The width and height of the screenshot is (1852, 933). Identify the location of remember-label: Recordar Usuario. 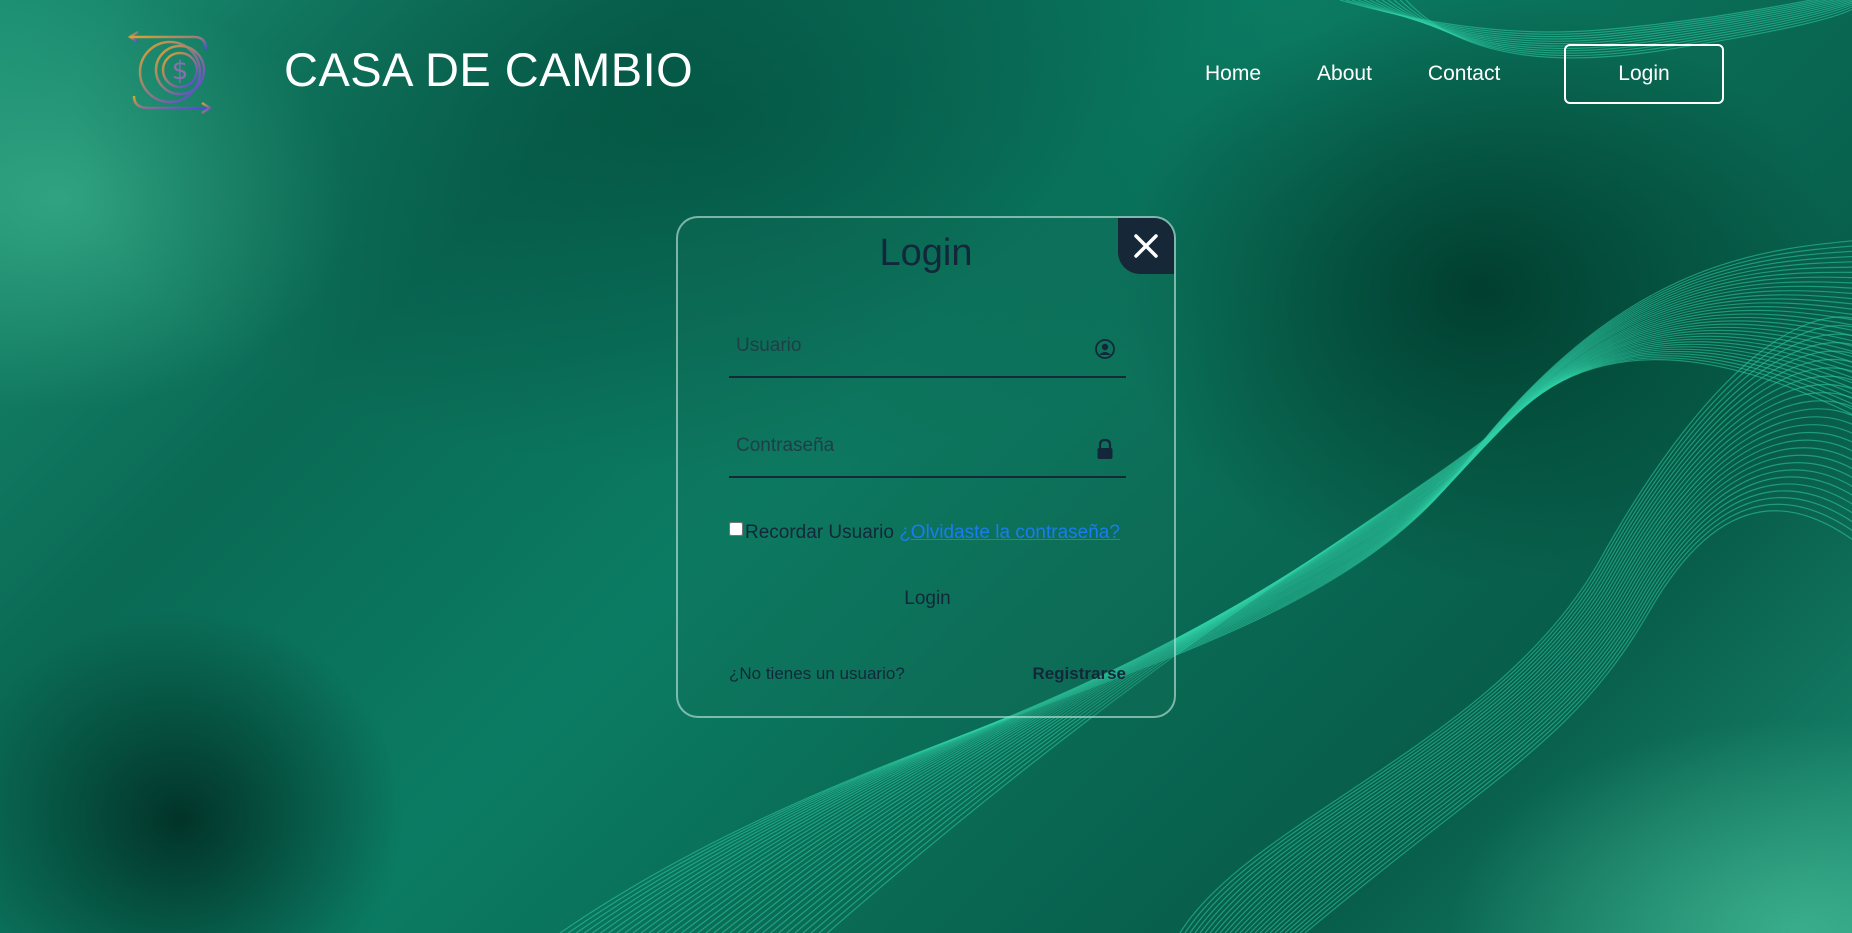
(819, 532).